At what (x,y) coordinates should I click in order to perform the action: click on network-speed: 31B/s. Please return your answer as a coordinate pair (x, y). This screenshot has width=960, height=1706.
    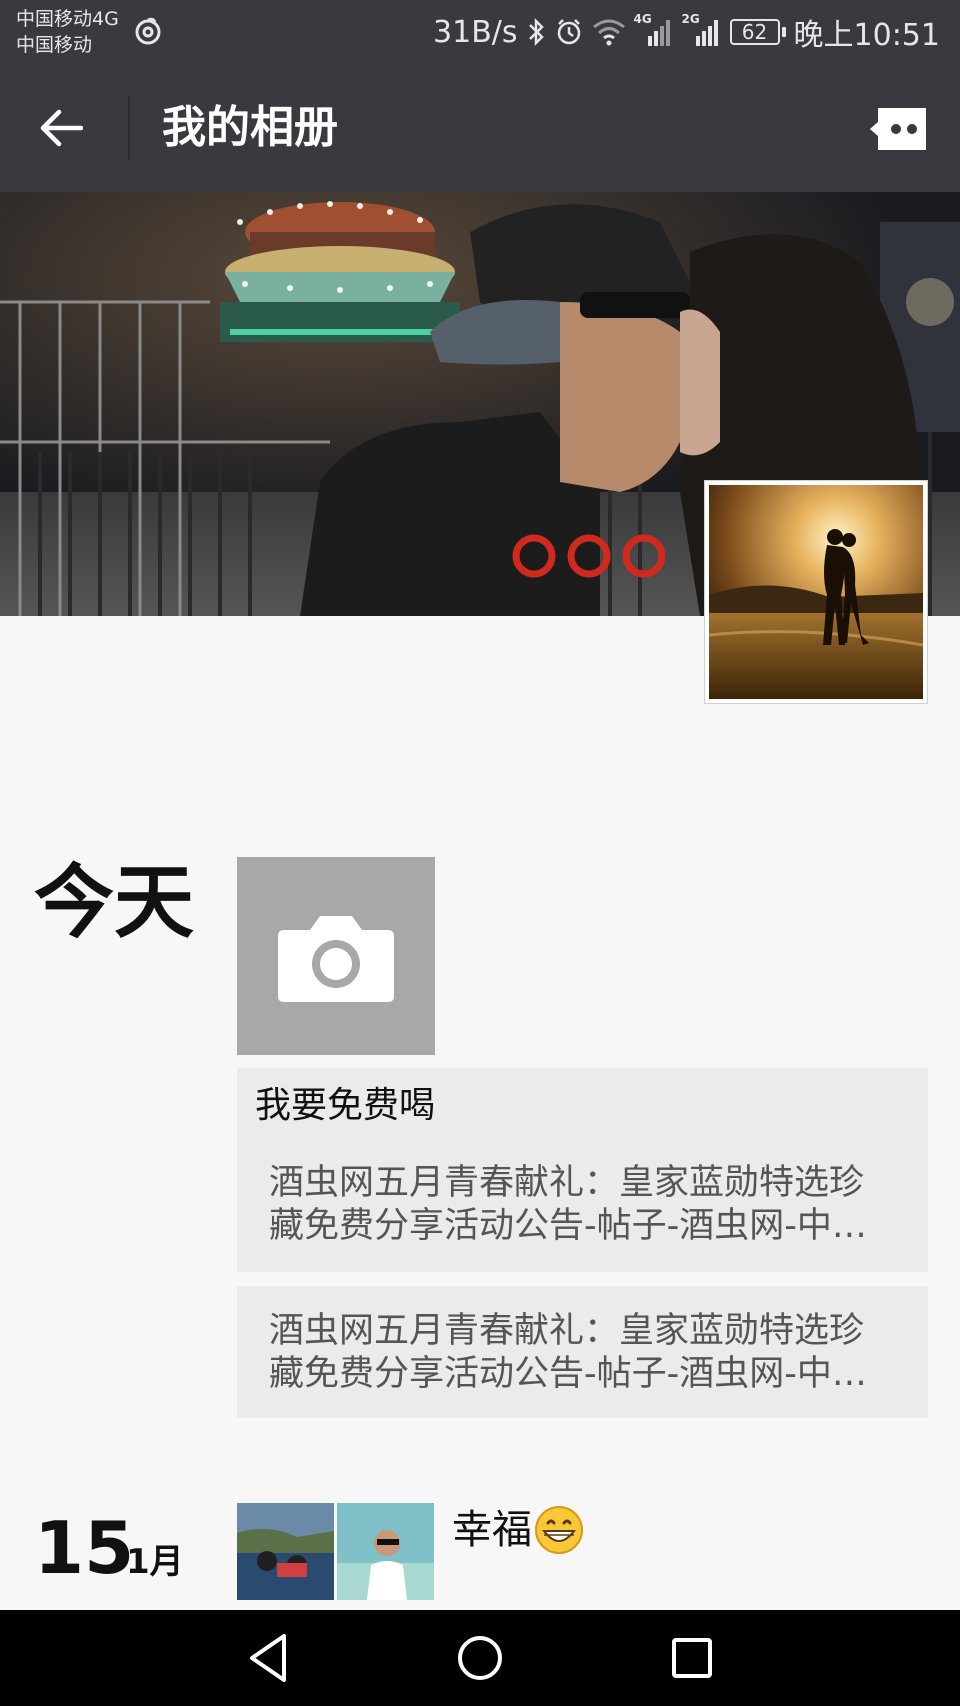
    Looking at the image, I should click on (475, 32).